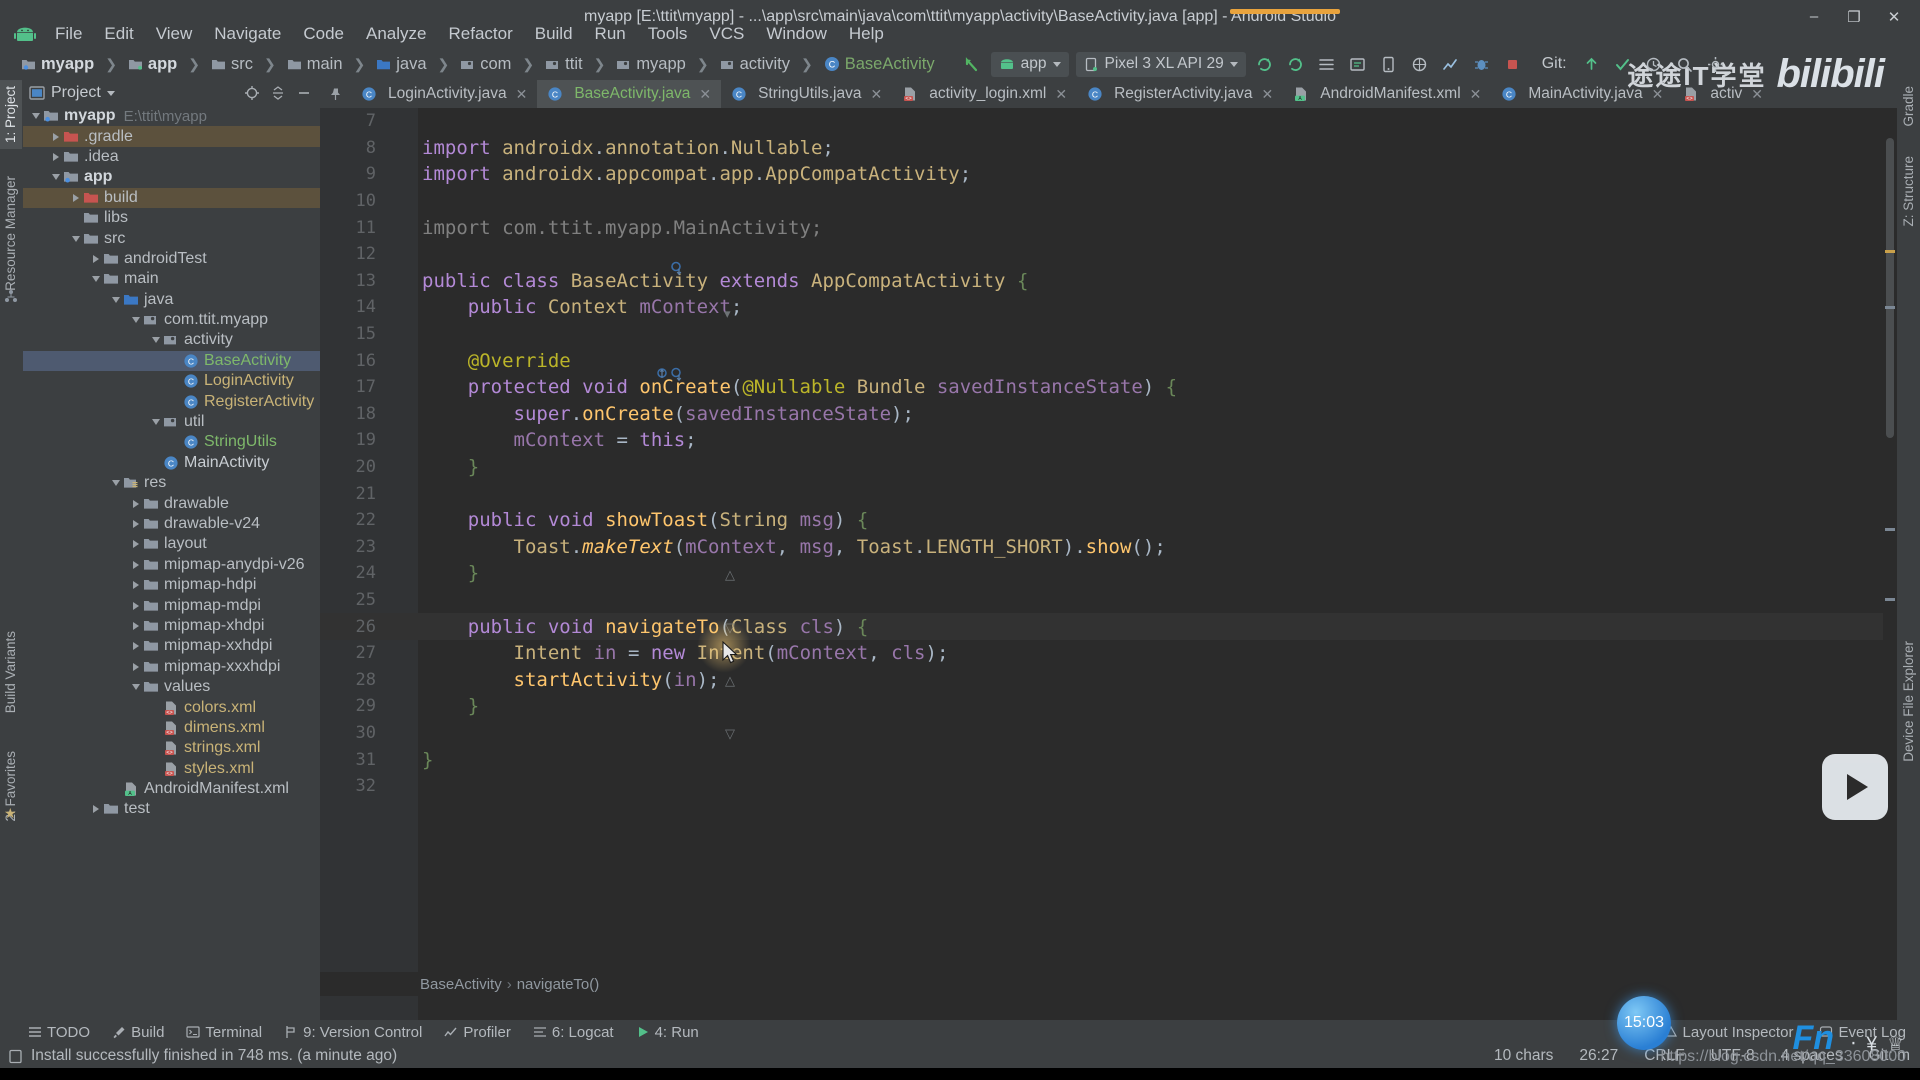 The height and width of the screenshot is (1080, 1920). Describe the element at coordinates (610, 34) in the screenshot. I see `menu-run: Run` at that location.